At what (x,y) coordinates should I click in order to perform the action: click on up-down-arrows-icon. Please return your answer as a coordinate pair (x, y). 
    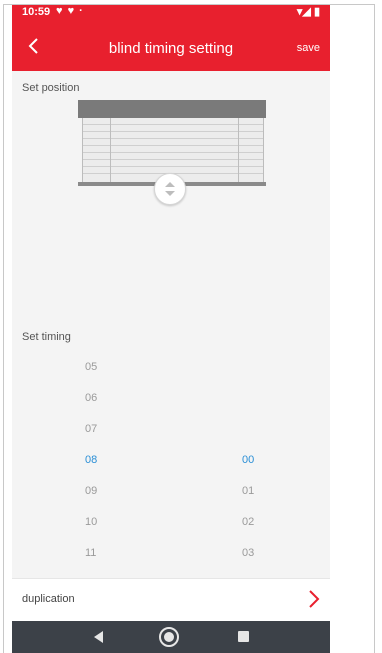
    Looking at the image, I should click on (170, 189).